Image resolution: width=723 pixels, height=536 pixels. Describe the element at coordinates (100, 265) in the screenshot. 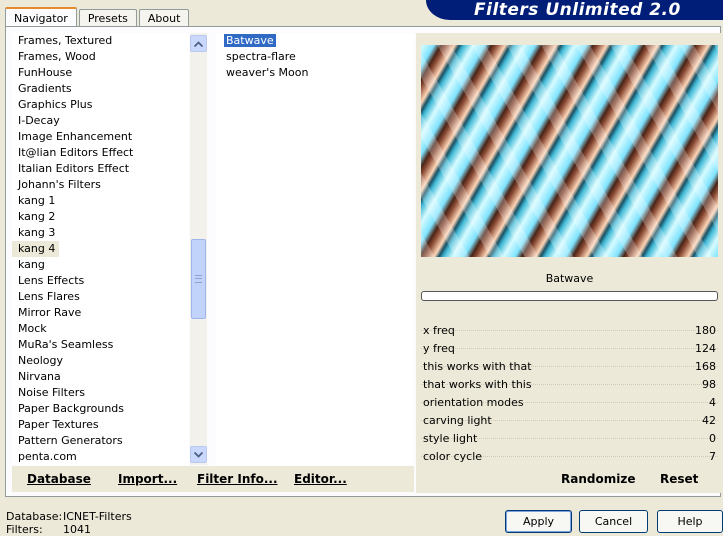

I see `category-item: kang` at that location.